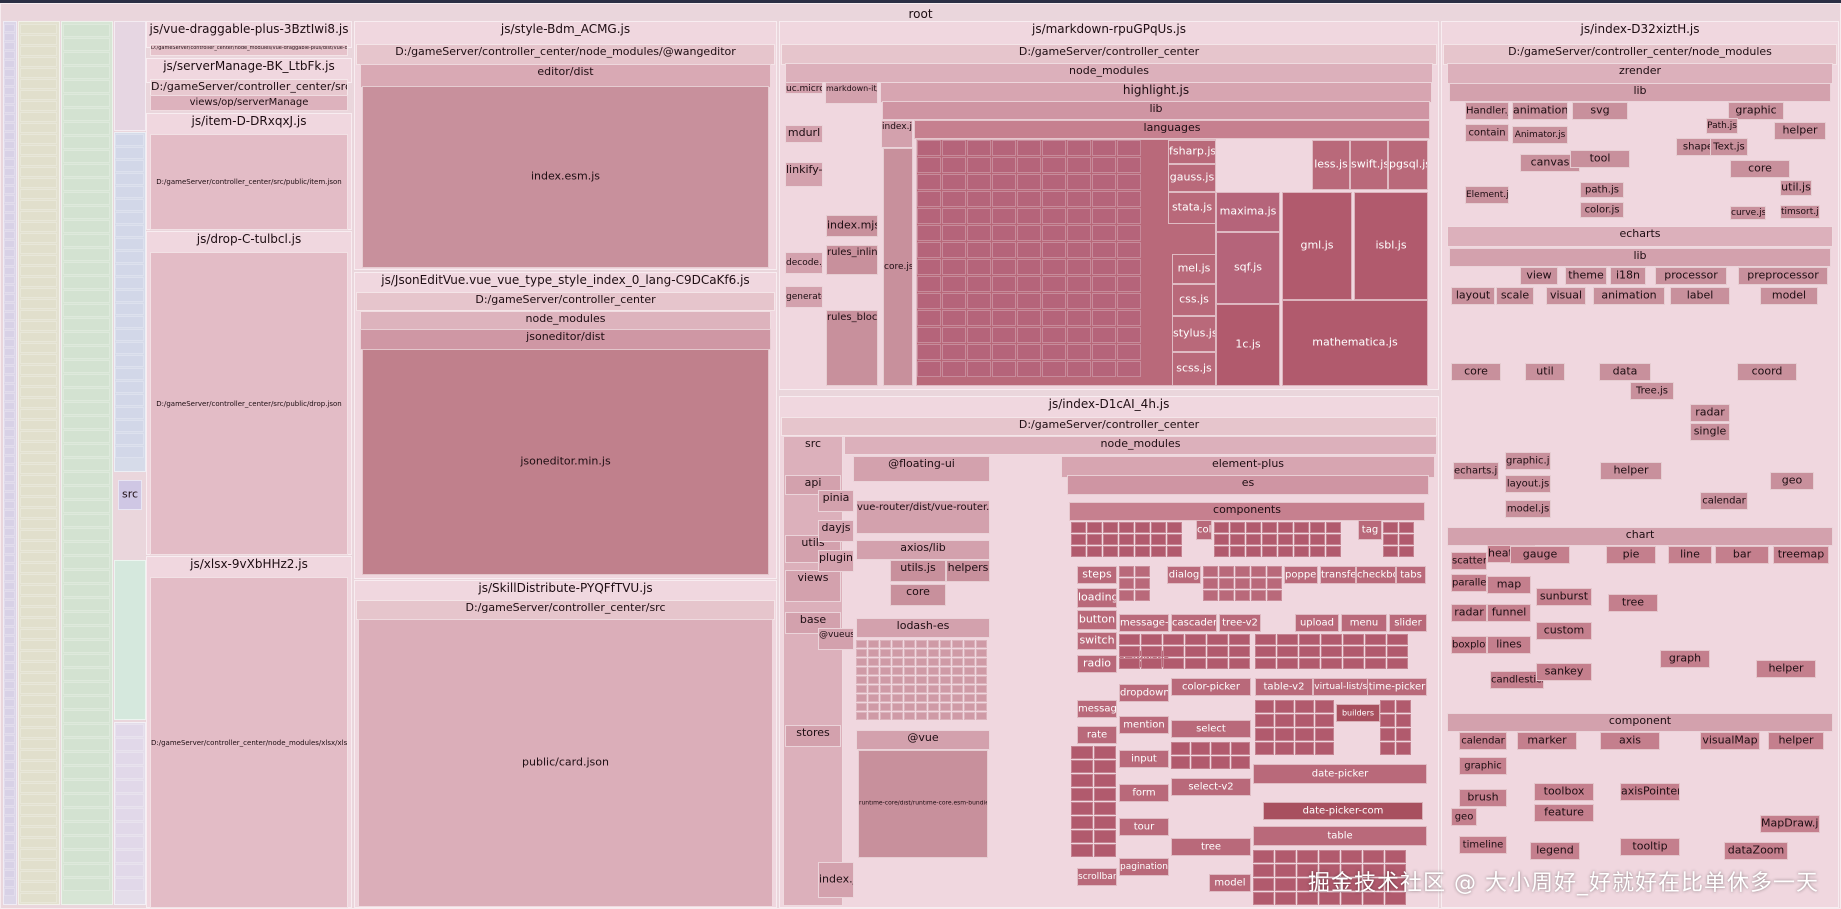 This screenshot has height=909, width=1841. What do you see at coordinates (1640, 73) in the screenshot?
I see `node-zrender: zrender` at bounding box center [1640, 73].